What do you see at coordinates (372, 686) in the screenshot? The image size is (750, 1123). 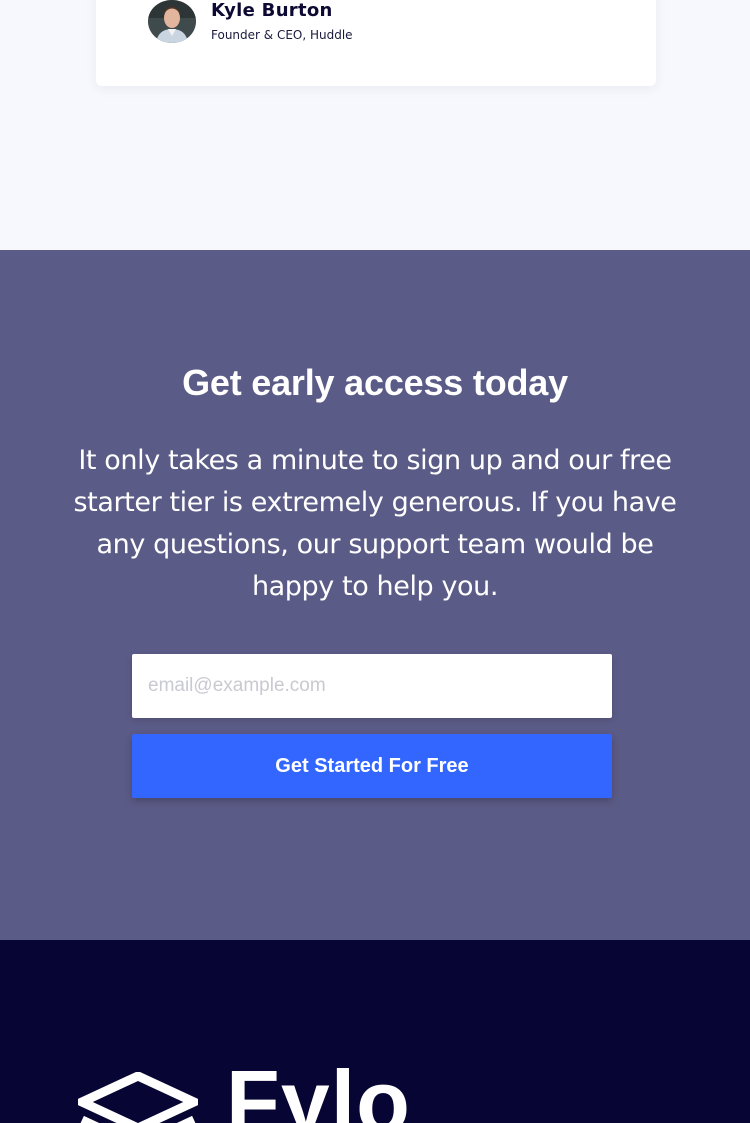 I see `email-input` at bounding box center [372, 686].